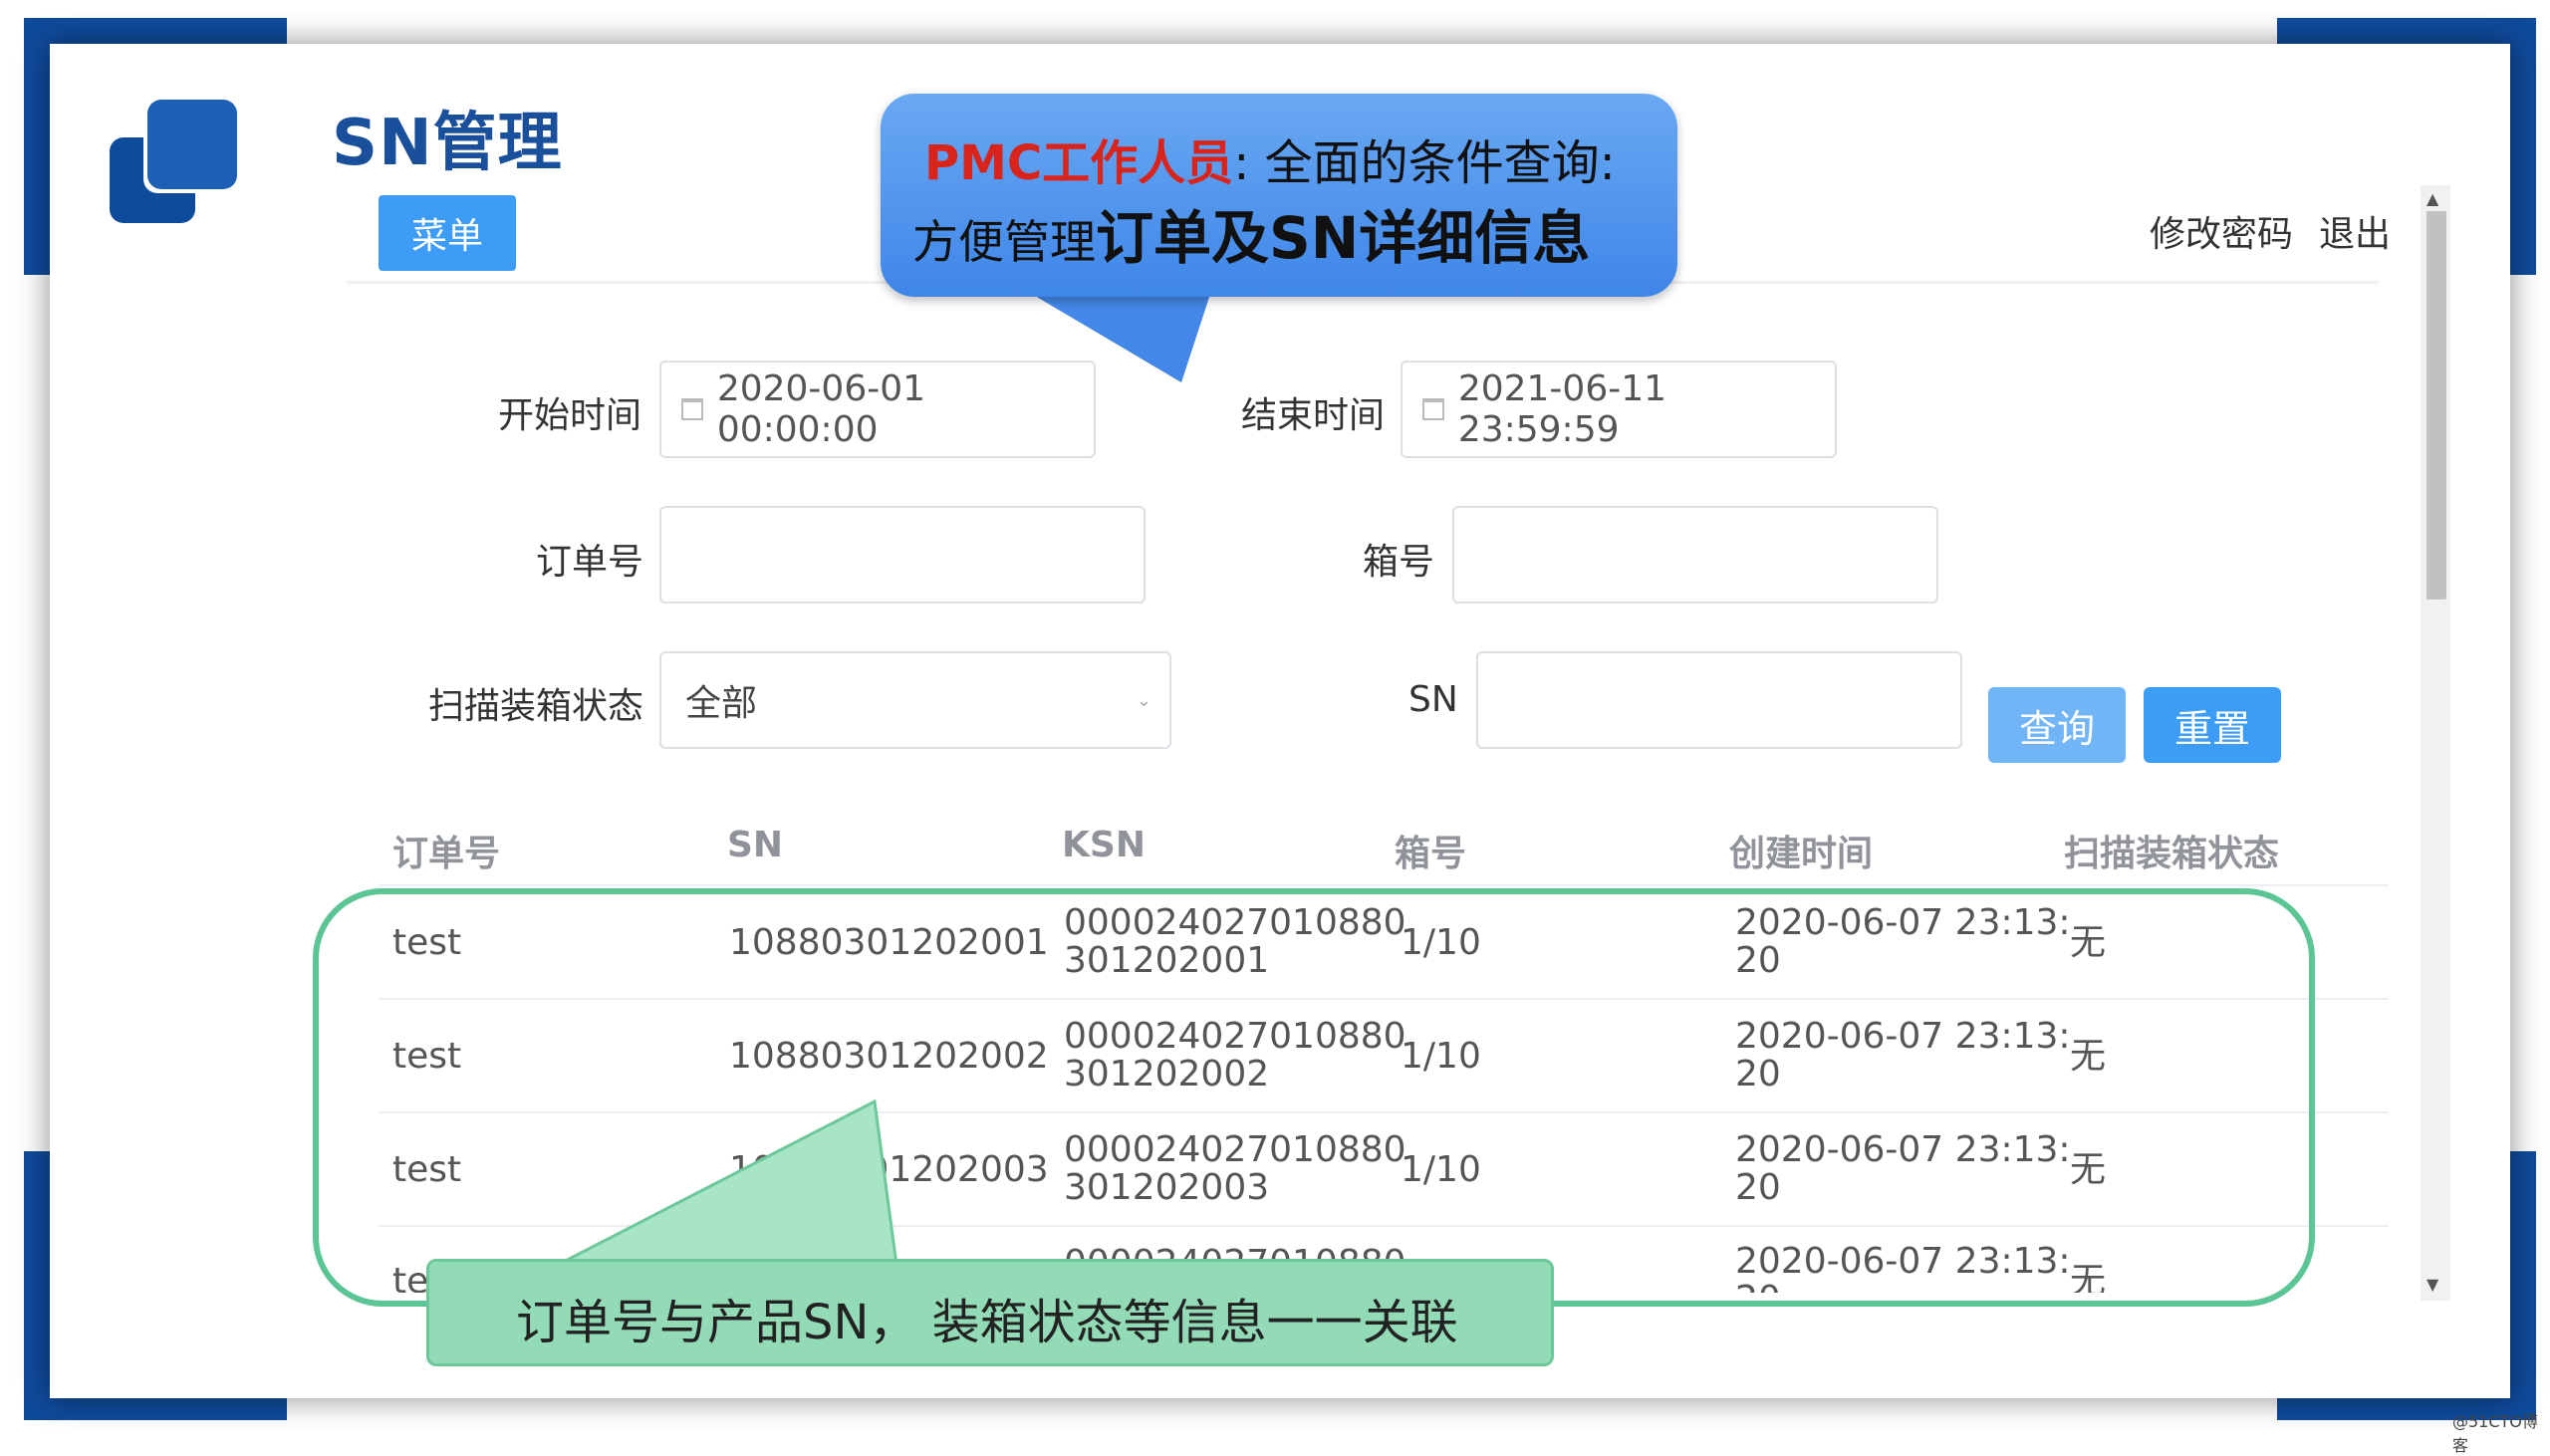 Image resolution: width=2550 pixels, height=1456 pixels. Describe the element at coordinates (1424, 163) in the screenshot. I see `top-callout-line1-rest: : 全面的条件查询:` at that location.